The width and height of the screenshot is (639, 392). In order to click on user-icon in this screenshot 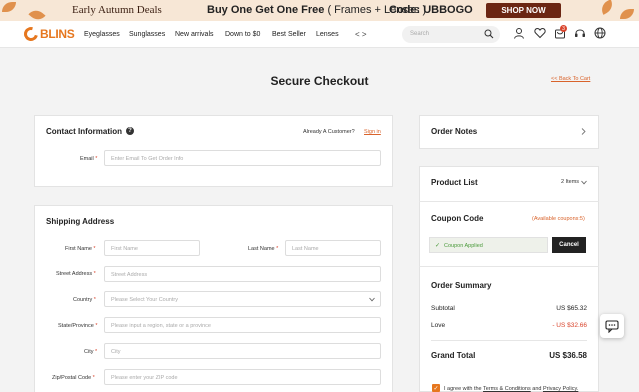, I will do `click(519, 33)`.